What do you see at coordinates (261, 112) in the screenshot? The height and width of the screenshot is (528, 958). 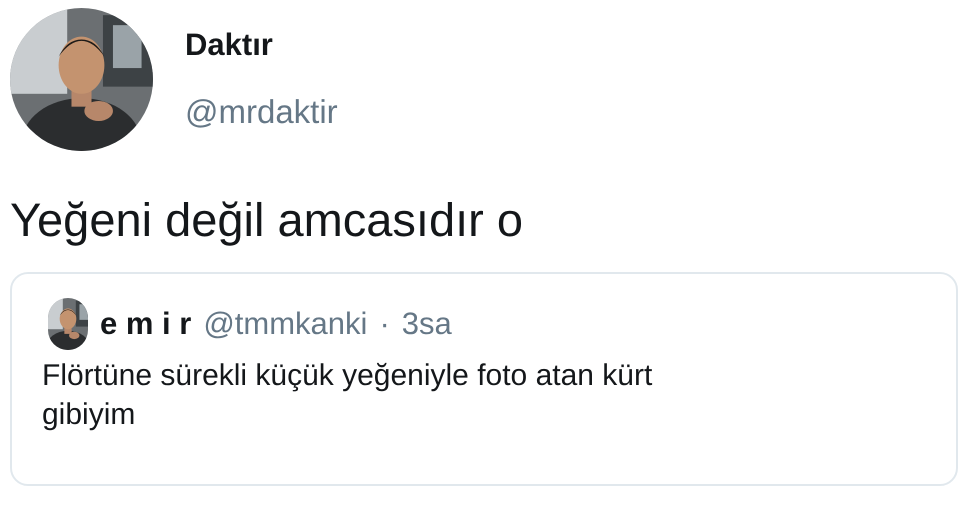 I see `author-handle: @mrdaktir` at bounding box center [261, 112].